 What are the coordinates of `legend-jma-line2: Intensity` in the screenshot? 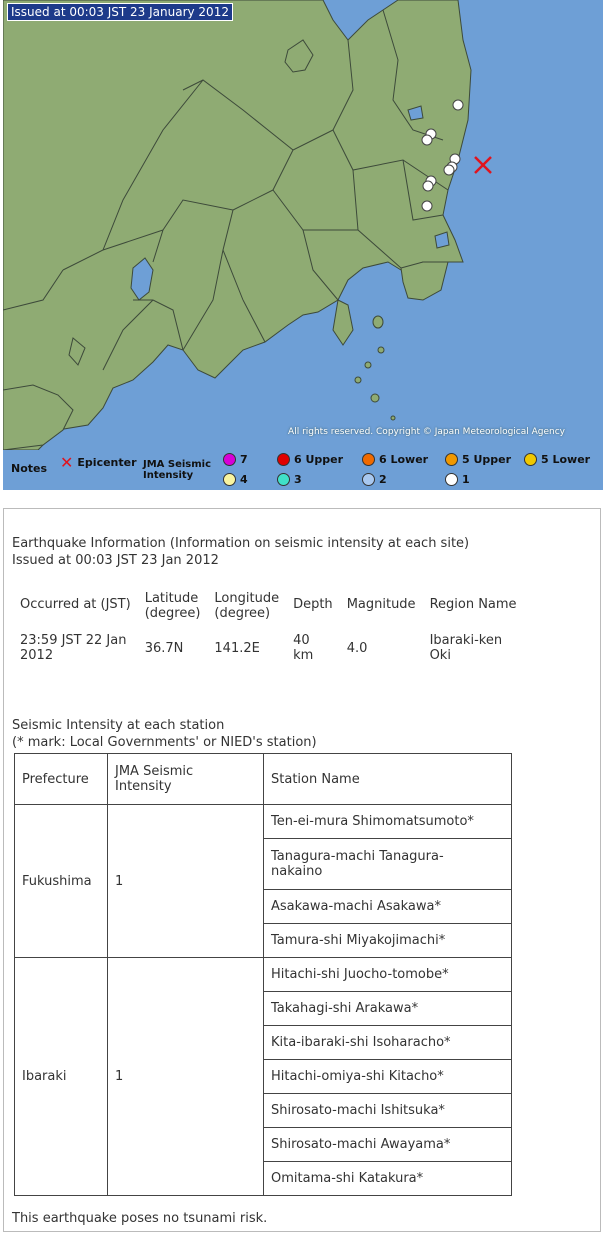 It's located at (168, 475).